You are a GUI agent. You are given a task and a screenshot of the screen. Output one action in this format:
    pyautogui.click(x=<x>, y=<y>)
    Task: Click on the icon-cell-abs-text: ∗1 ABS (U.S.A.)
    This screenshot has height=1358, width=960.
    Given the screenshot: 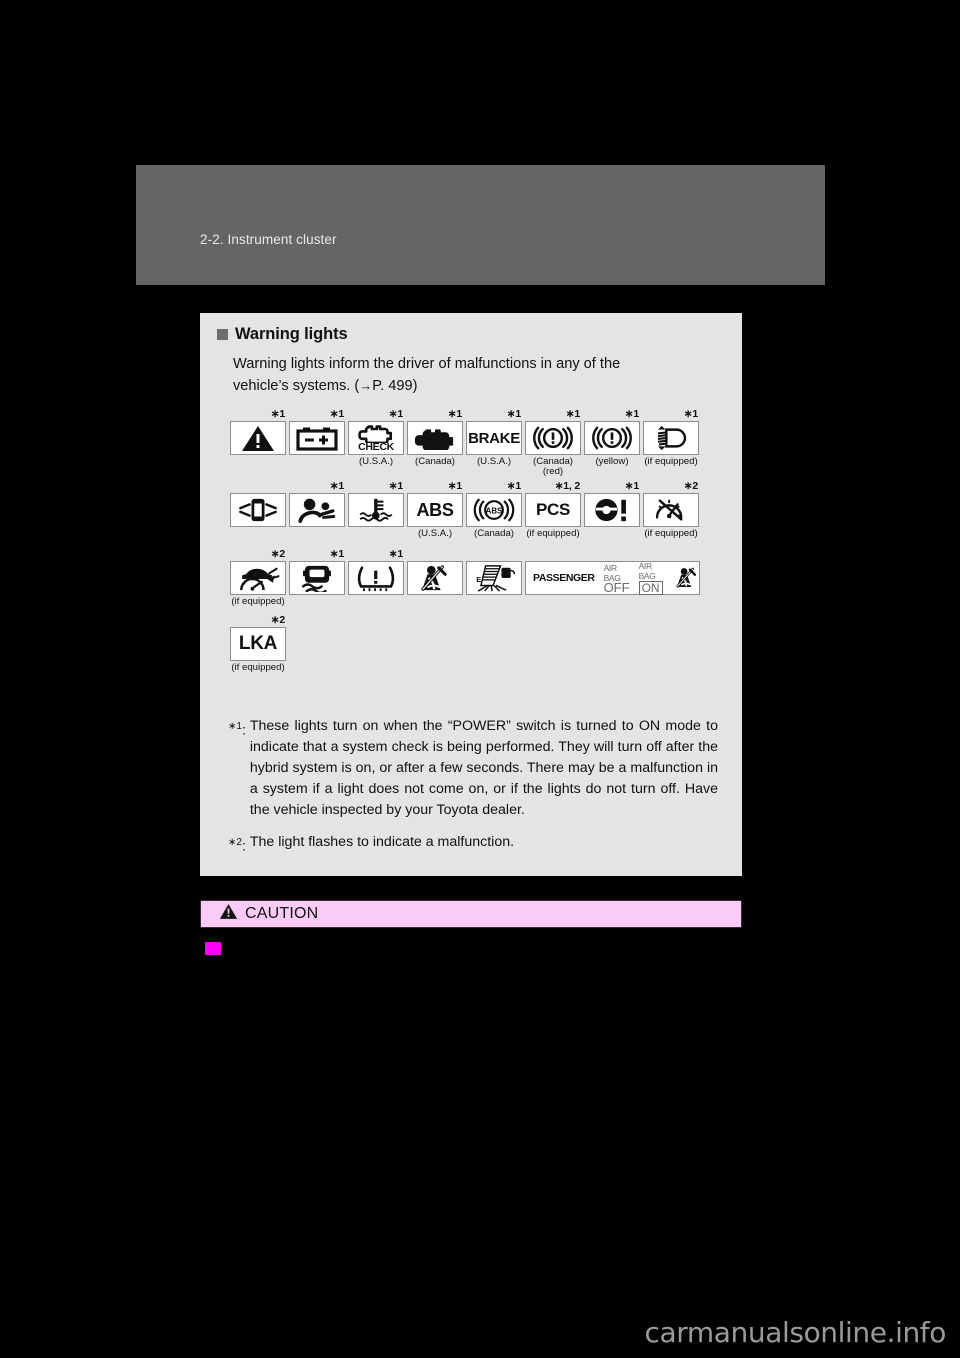 What is the action you would take?
    pyautogui.click(x=435, y=510)
    